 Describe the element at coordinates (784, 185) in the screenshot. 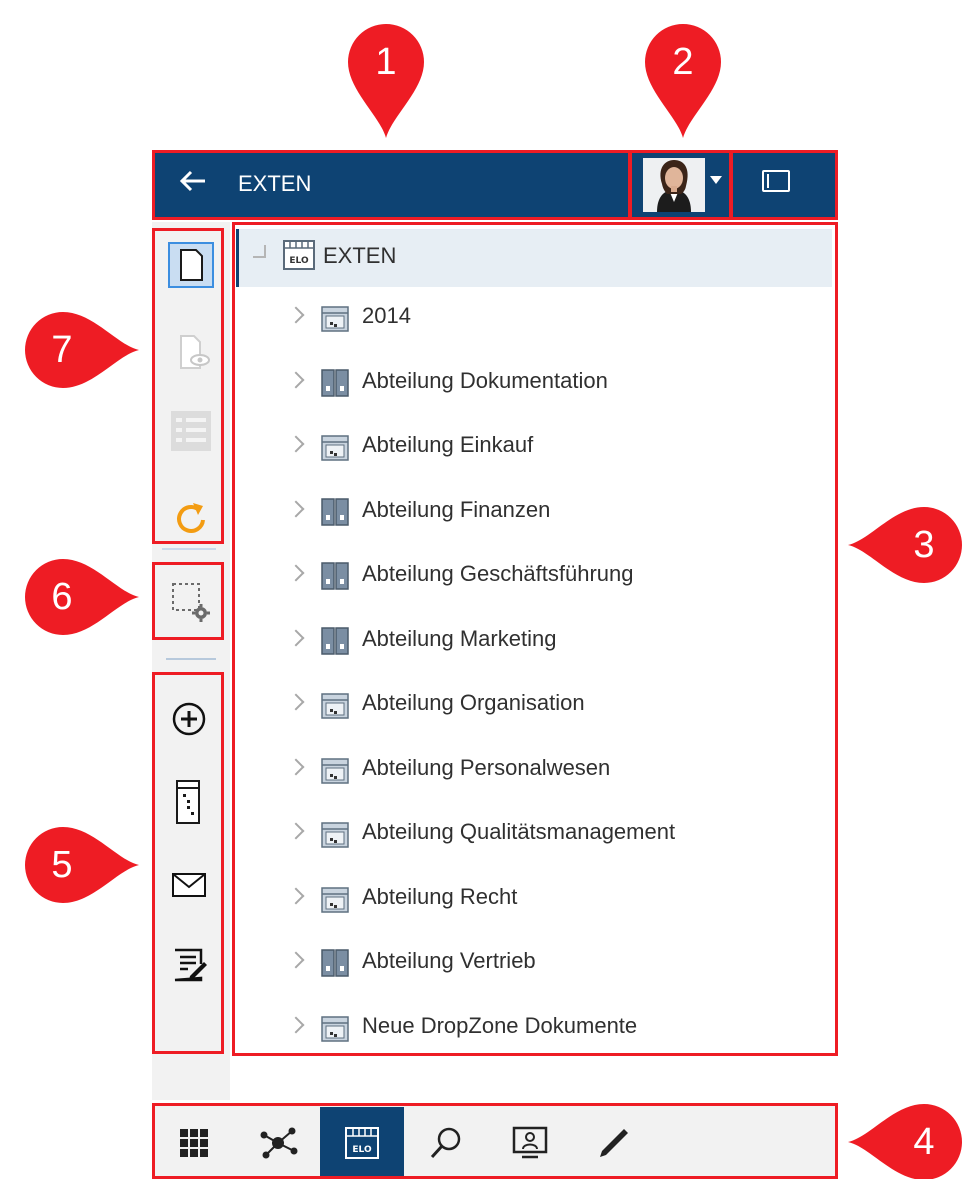

I see `annotation-box-2b` at that location.